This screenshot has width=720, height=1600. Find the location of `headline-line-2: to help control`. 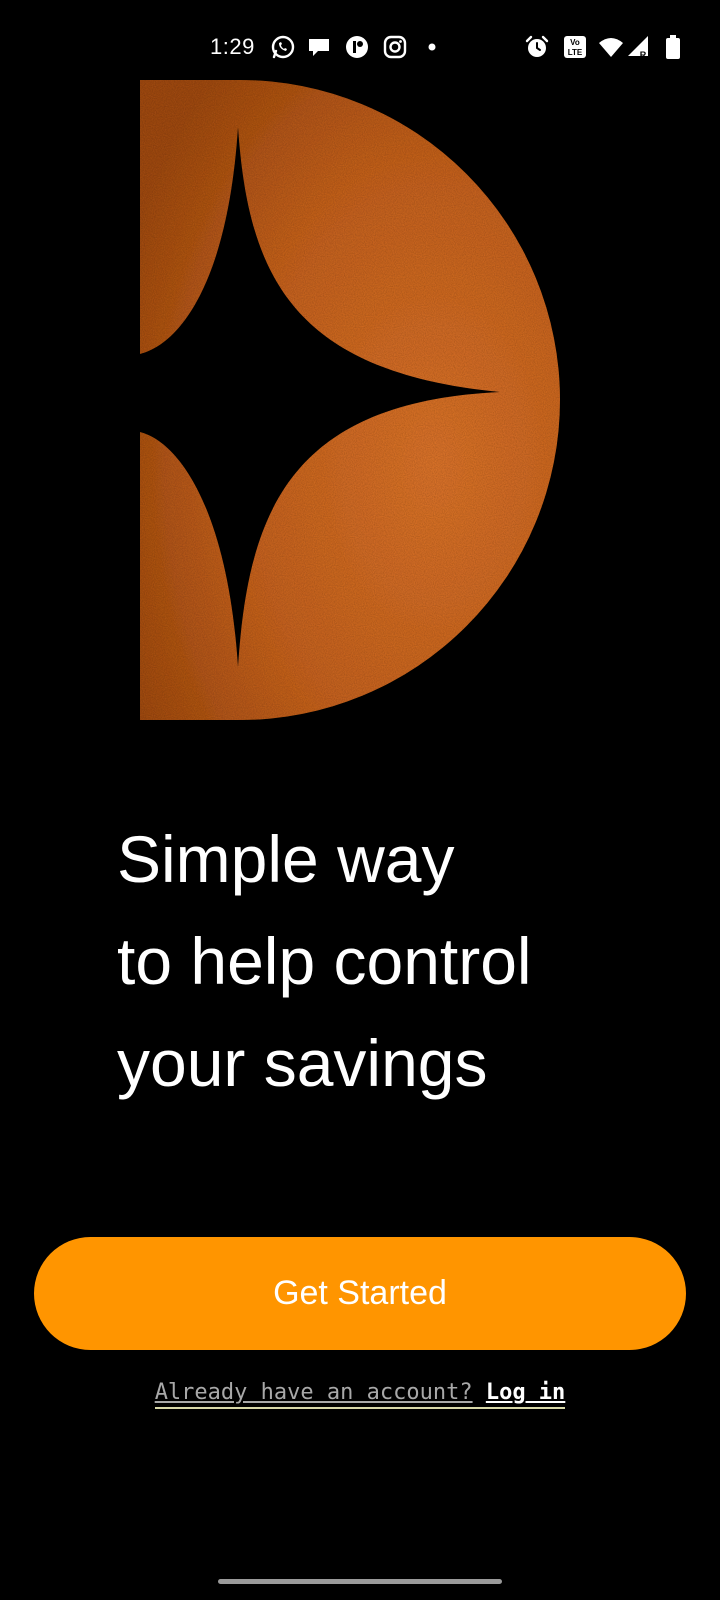

headline-line-2: to help control is located at coordinates (324, 961).